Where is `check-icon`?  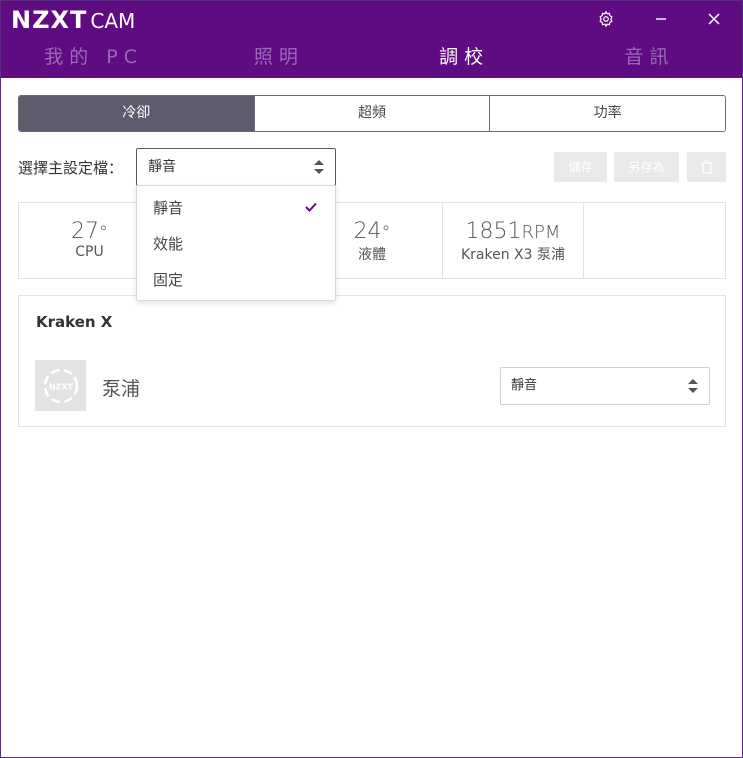 check-icon is located at coordinates (311, 207).